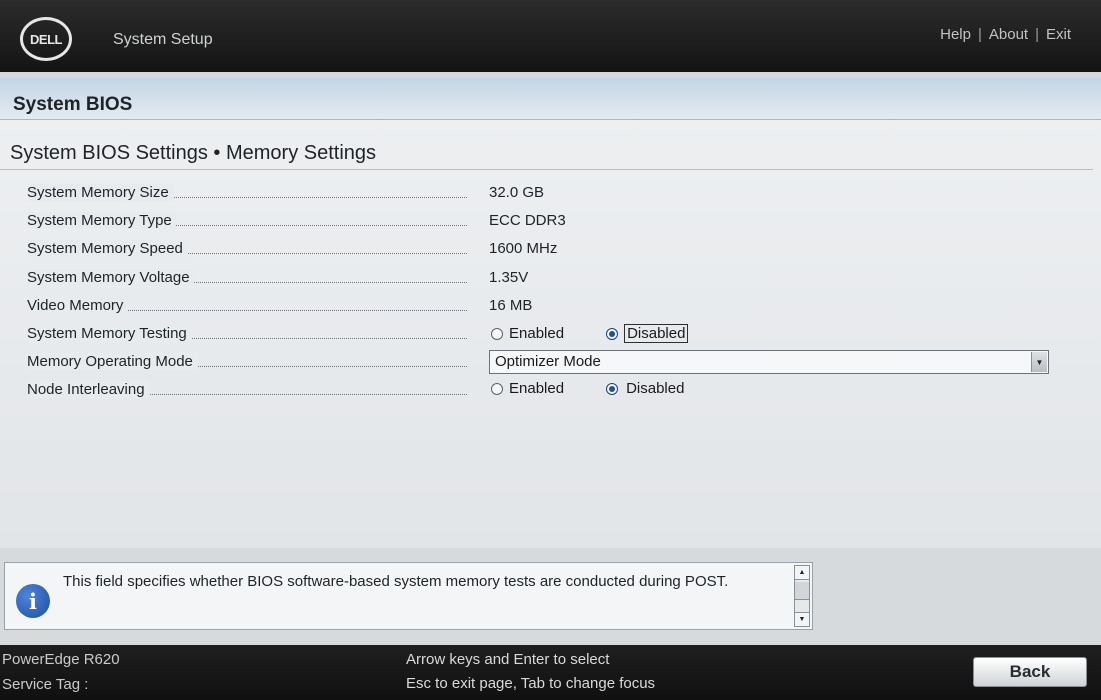 Image resolution: width=1101 pixels, height=700 pixels. I want to click on node-interleaving-enabled-radio: Enabled, so click(527, 388).